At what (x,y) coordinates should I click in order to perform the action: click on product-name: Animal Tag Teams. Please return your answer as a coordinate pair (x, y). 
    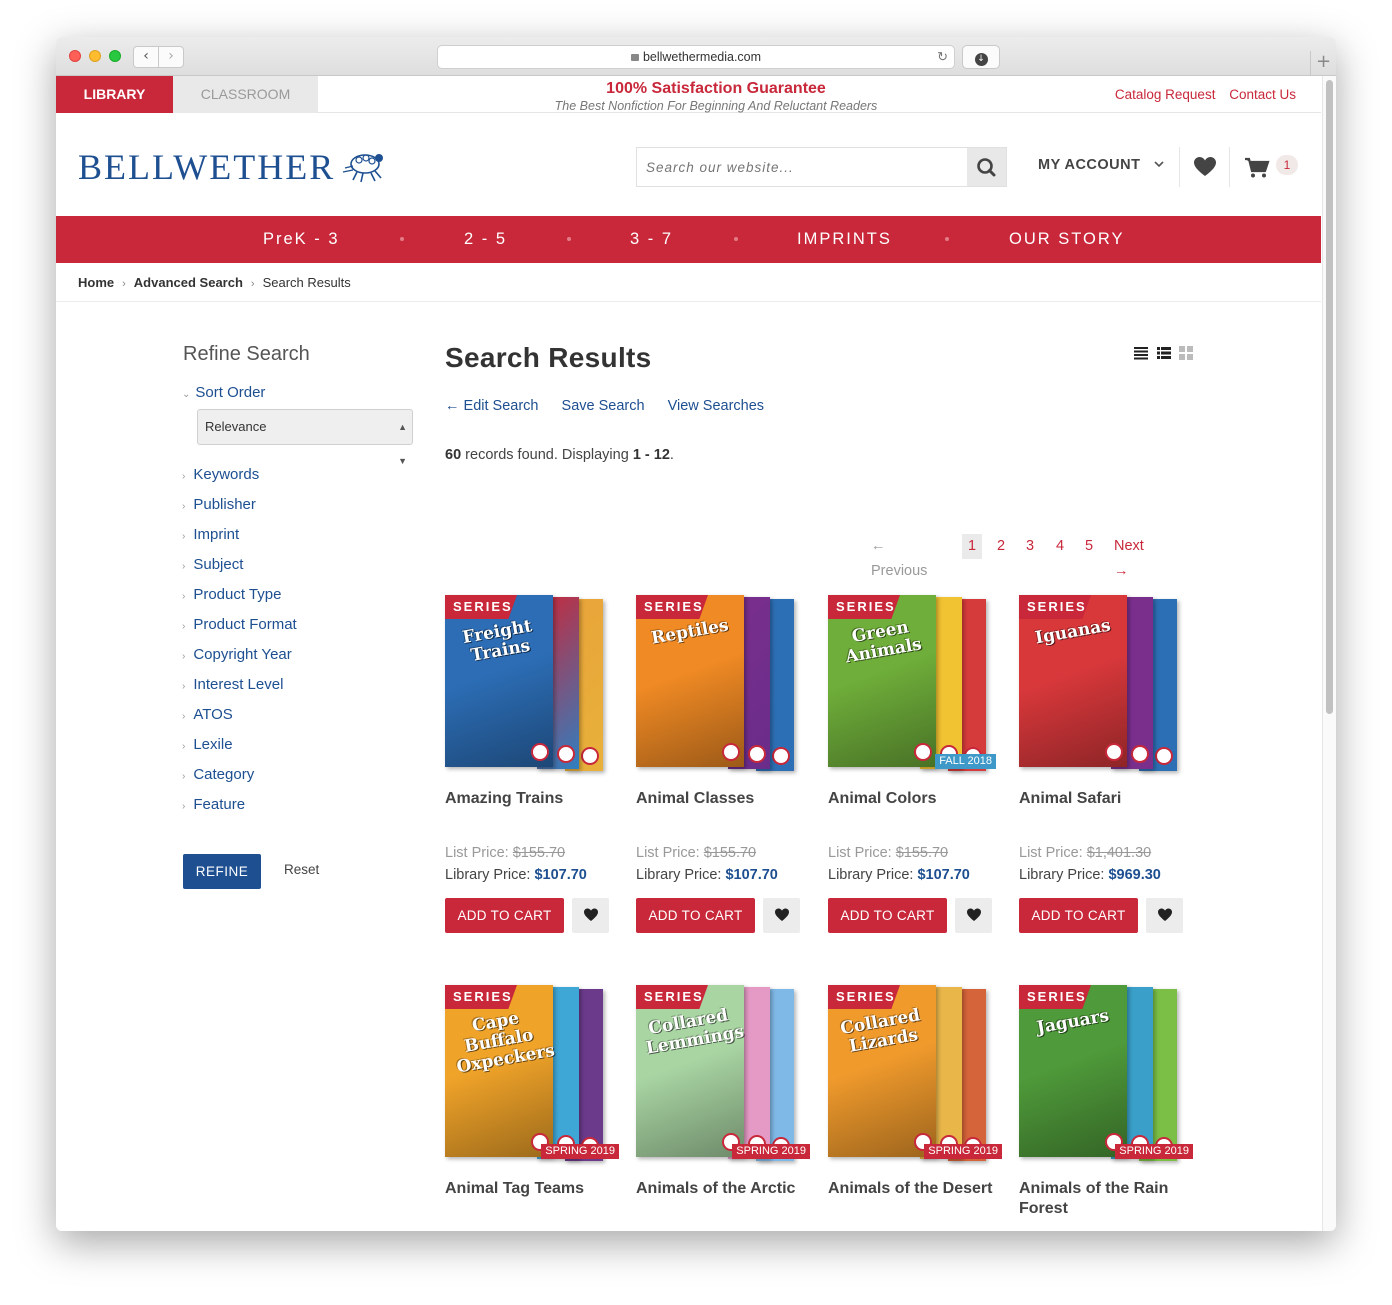
    Looking at the image, I should click on (535, 1189).